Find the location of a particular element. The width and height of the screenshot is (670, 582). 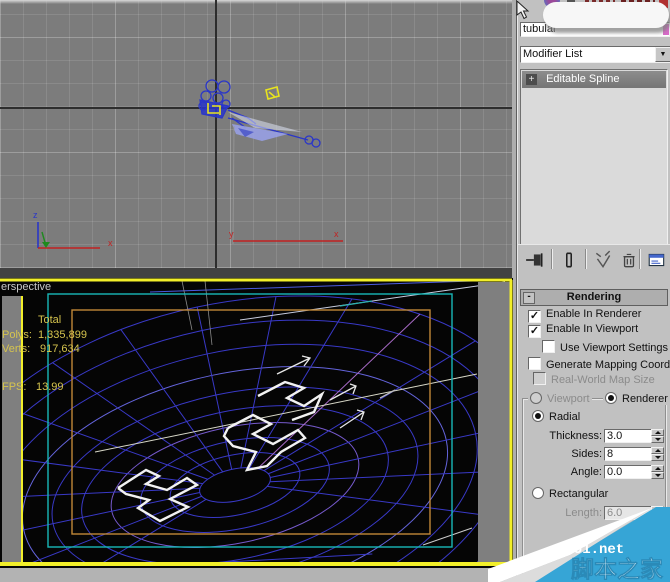

stats-fps-value: 13.99 is located at coordinates (50, 387).